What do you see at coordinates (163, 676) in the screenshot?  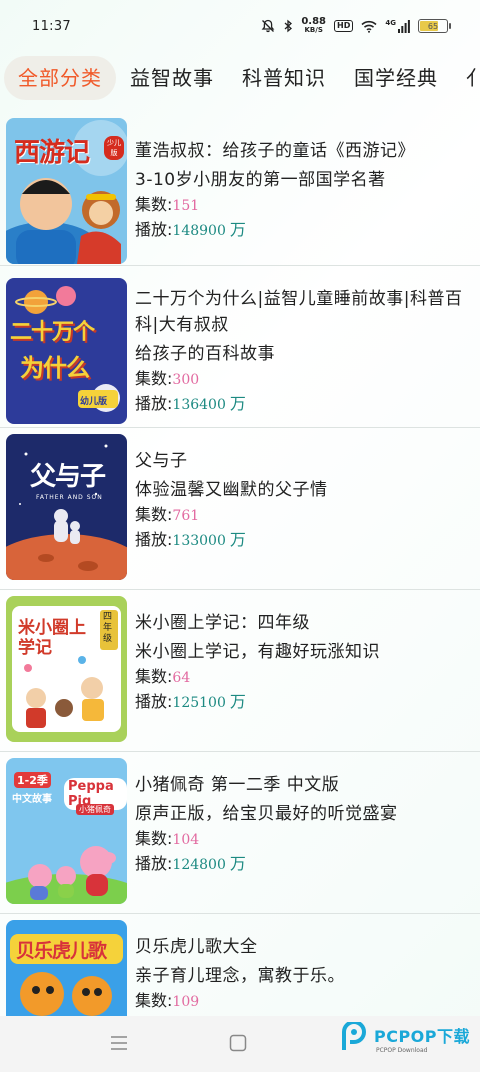 I see `episode-count: 集数:64` at bounding box center [163, 676].